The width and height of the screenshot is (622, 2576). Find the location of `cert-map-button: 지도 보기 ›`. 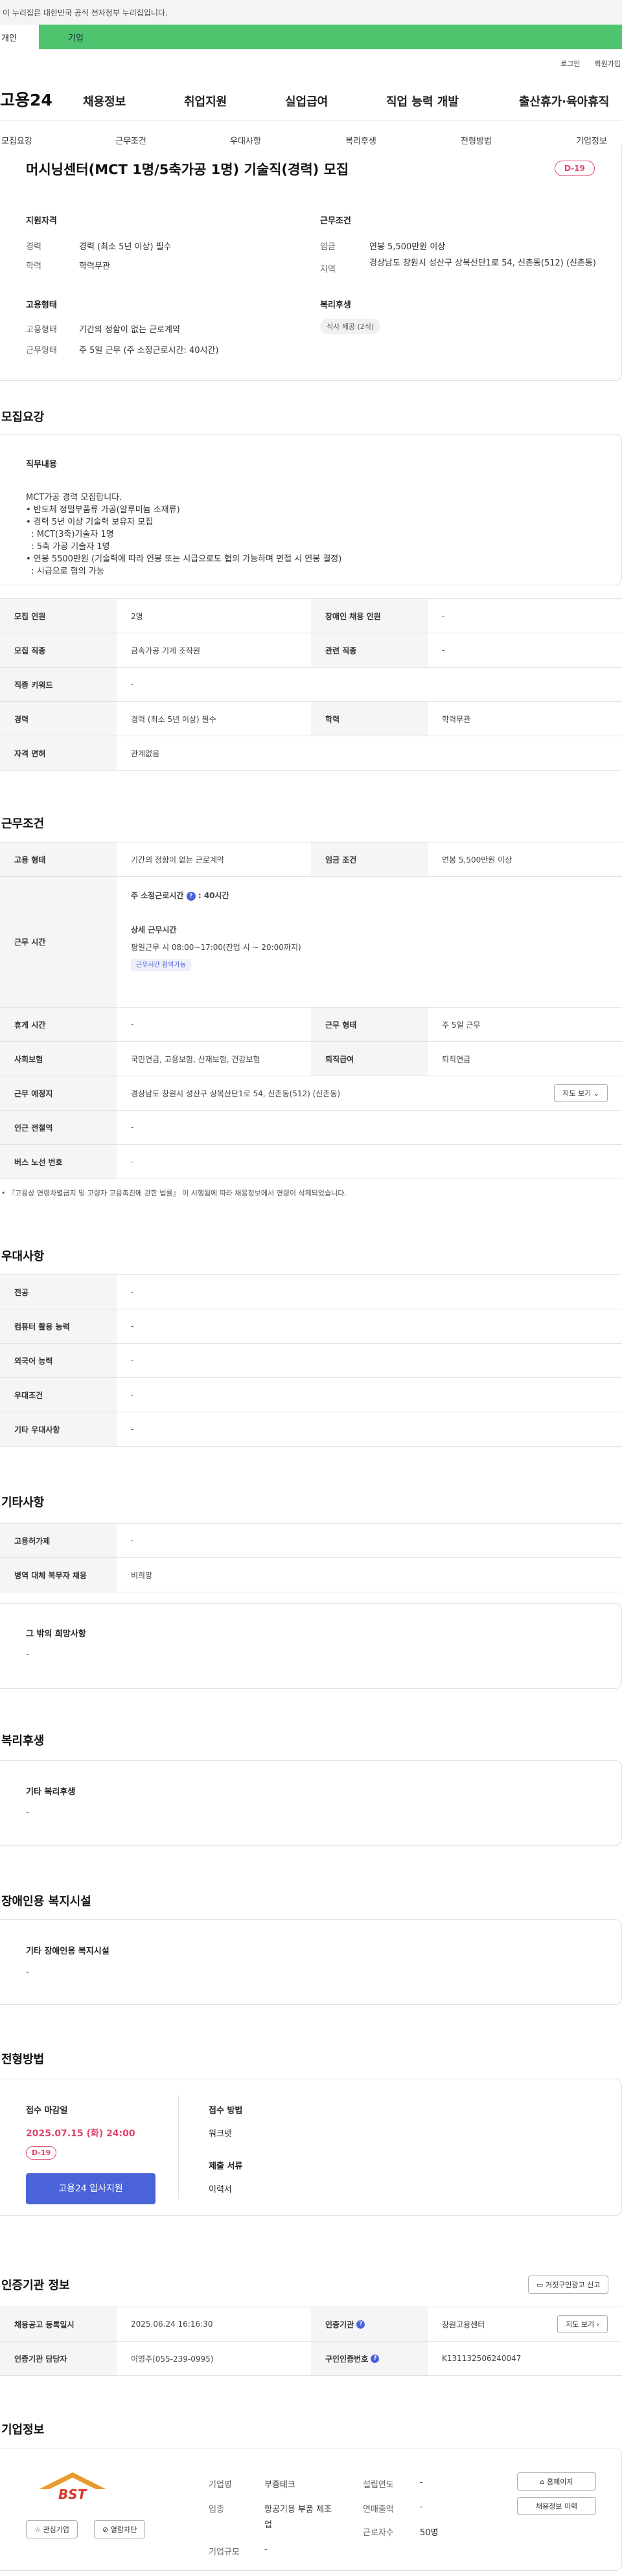

cert-map-button: 지도 보기 › is located at coordinates (582, 2324).